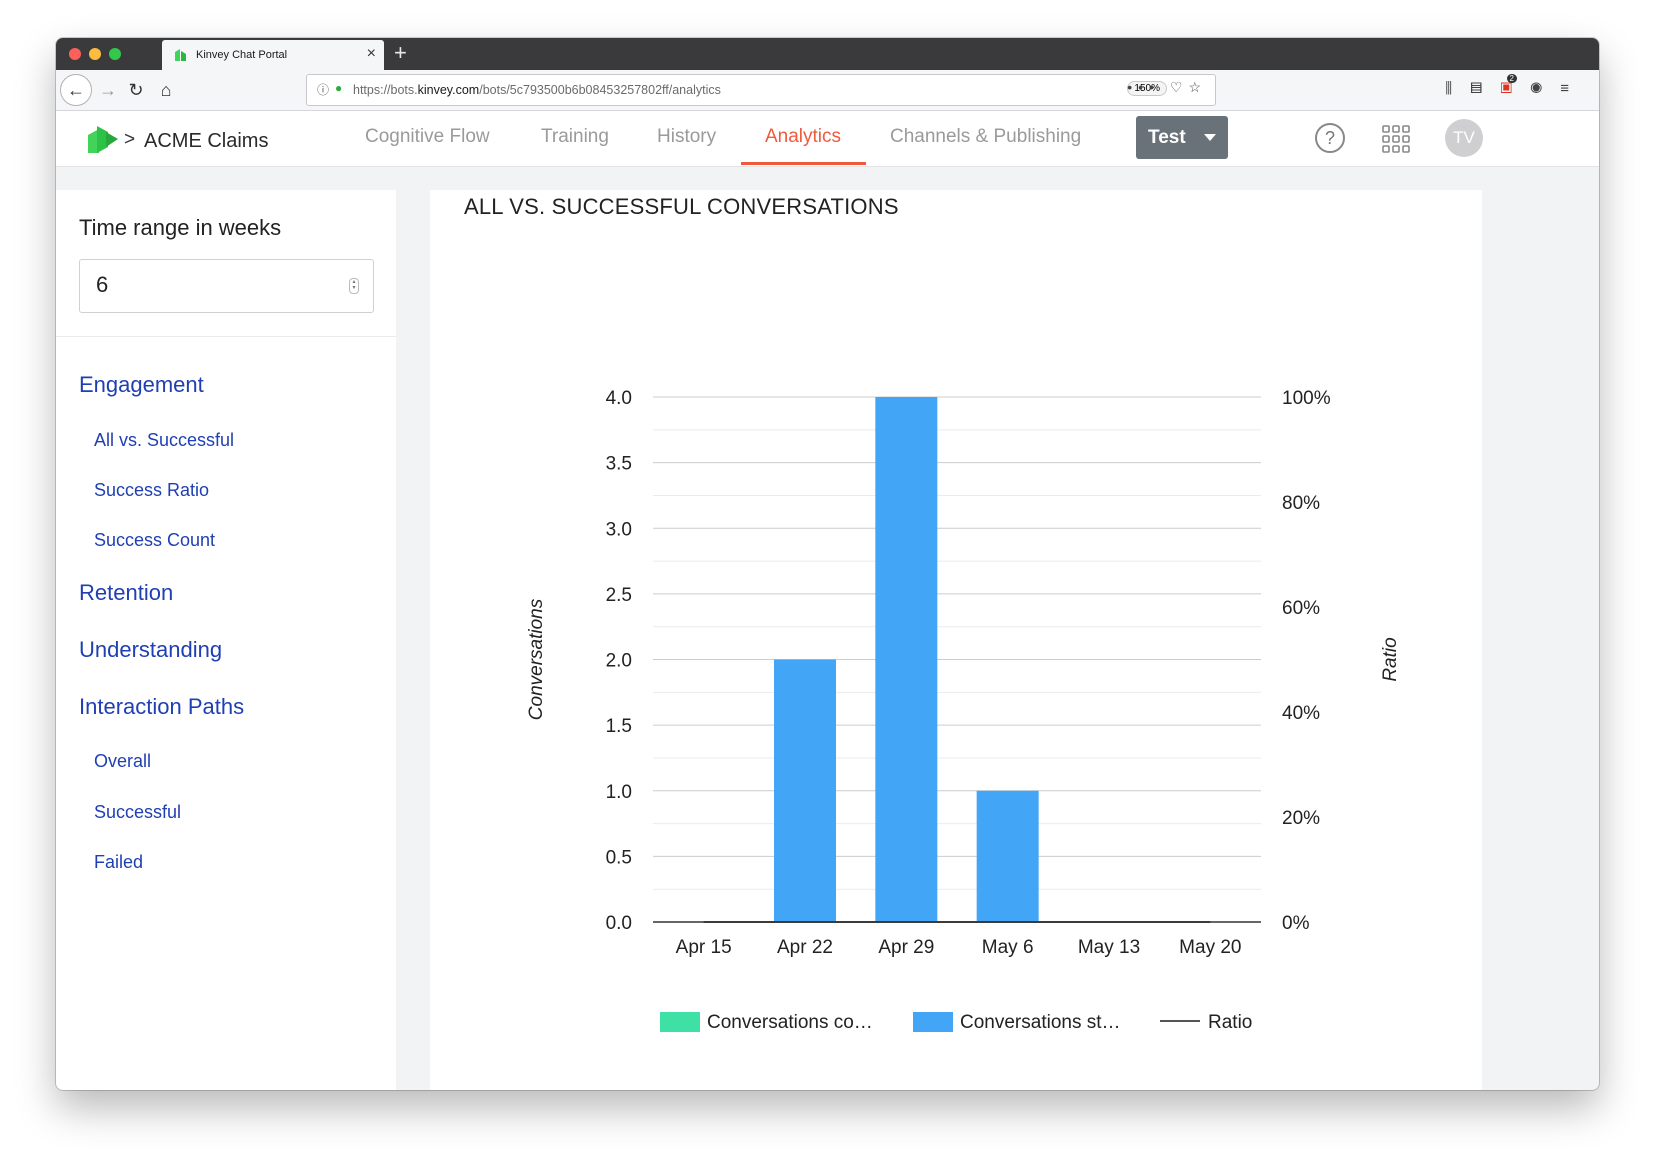 The image size is (1655, 1163). What do you see at coordinates (1197, 87) in the screenshot?
I see `bookmark-star-icon: ☆` at bounding box center [1197, 87].